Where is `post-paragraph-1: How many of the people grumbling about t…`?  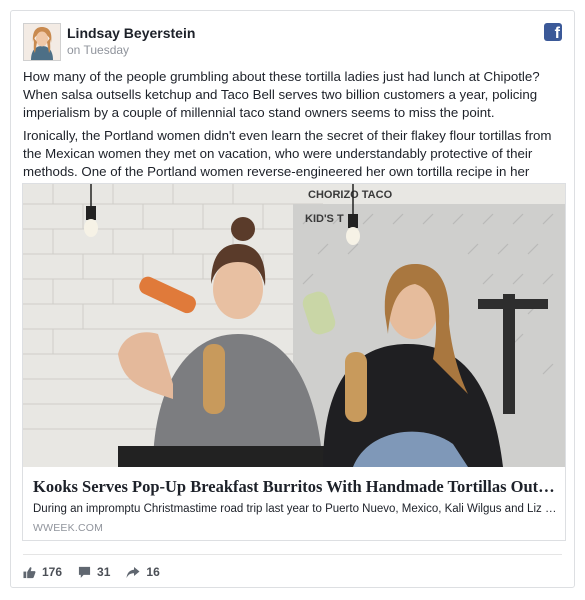 post-paragraph-1: How many of the people grumbling about t… is located at coordinates (281, 94).